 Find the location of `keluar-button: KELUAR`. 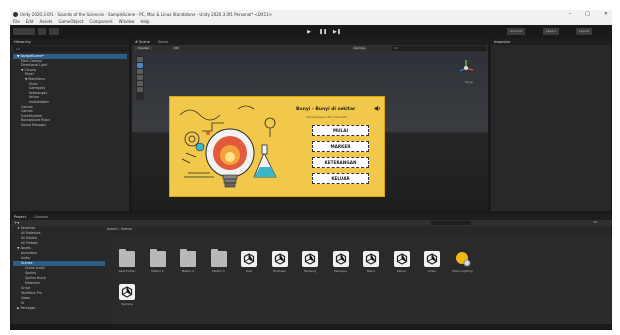

keluar-button: KELUAR is located at coordinates (340, 178).